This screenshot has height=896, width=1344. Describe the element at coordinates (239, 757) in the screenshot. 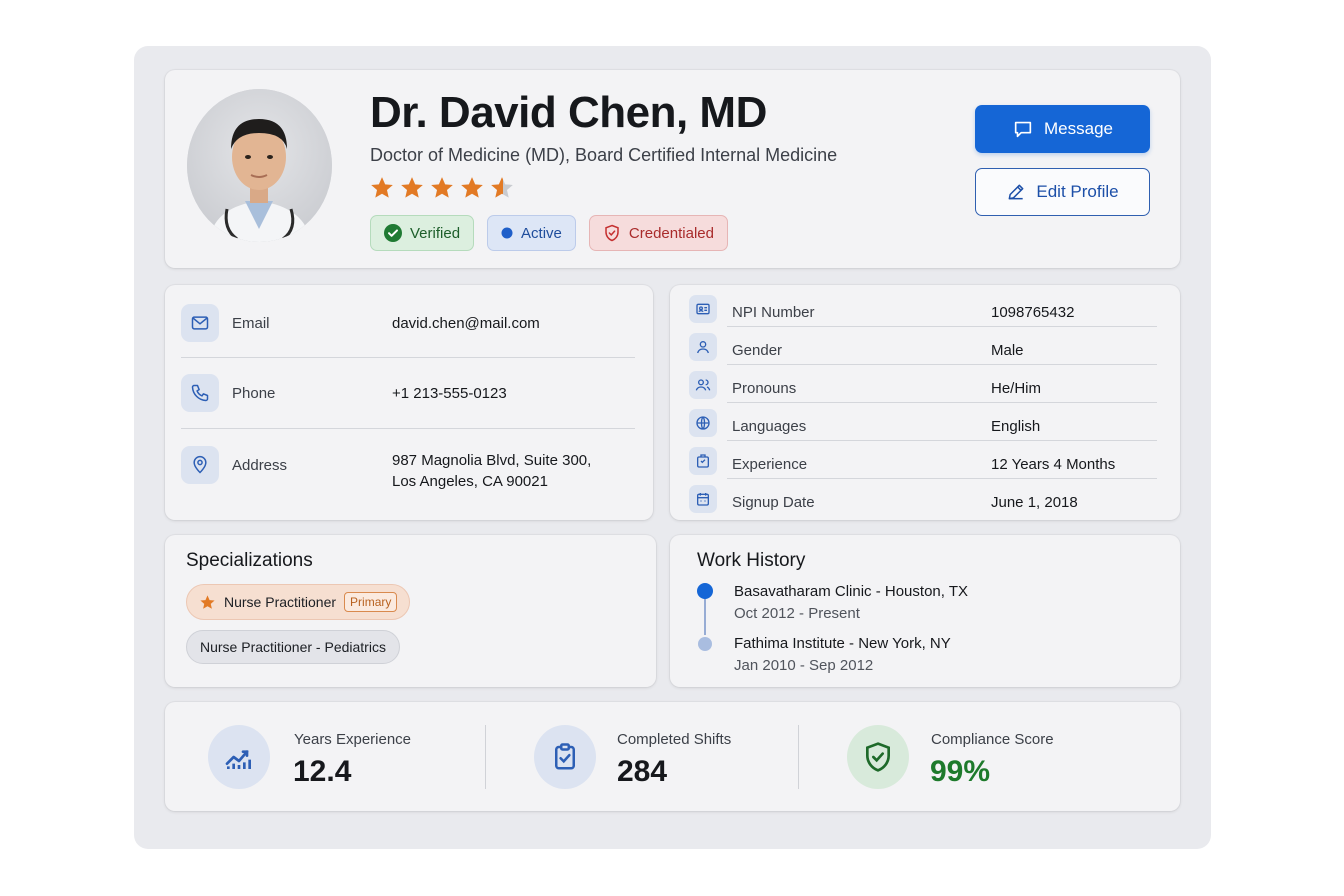

I see `trending-up-icon` at that location.